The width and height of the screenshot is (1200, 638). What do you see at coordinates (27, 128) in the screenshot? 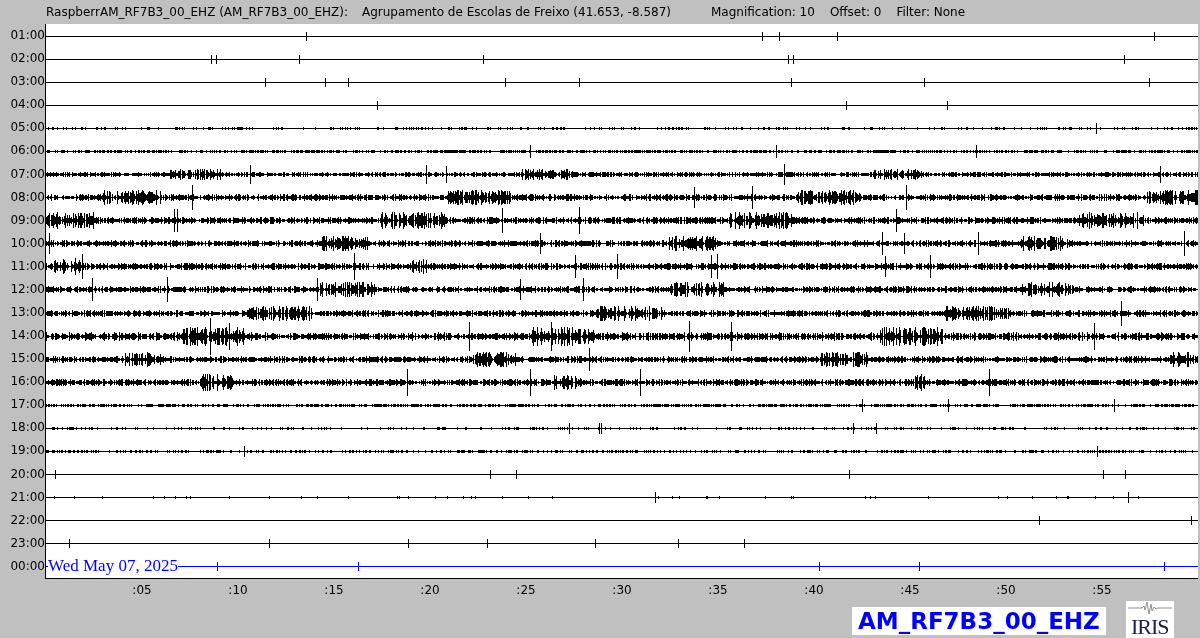
I see `hour-label: 05:00` at bounding box center [27, 128].